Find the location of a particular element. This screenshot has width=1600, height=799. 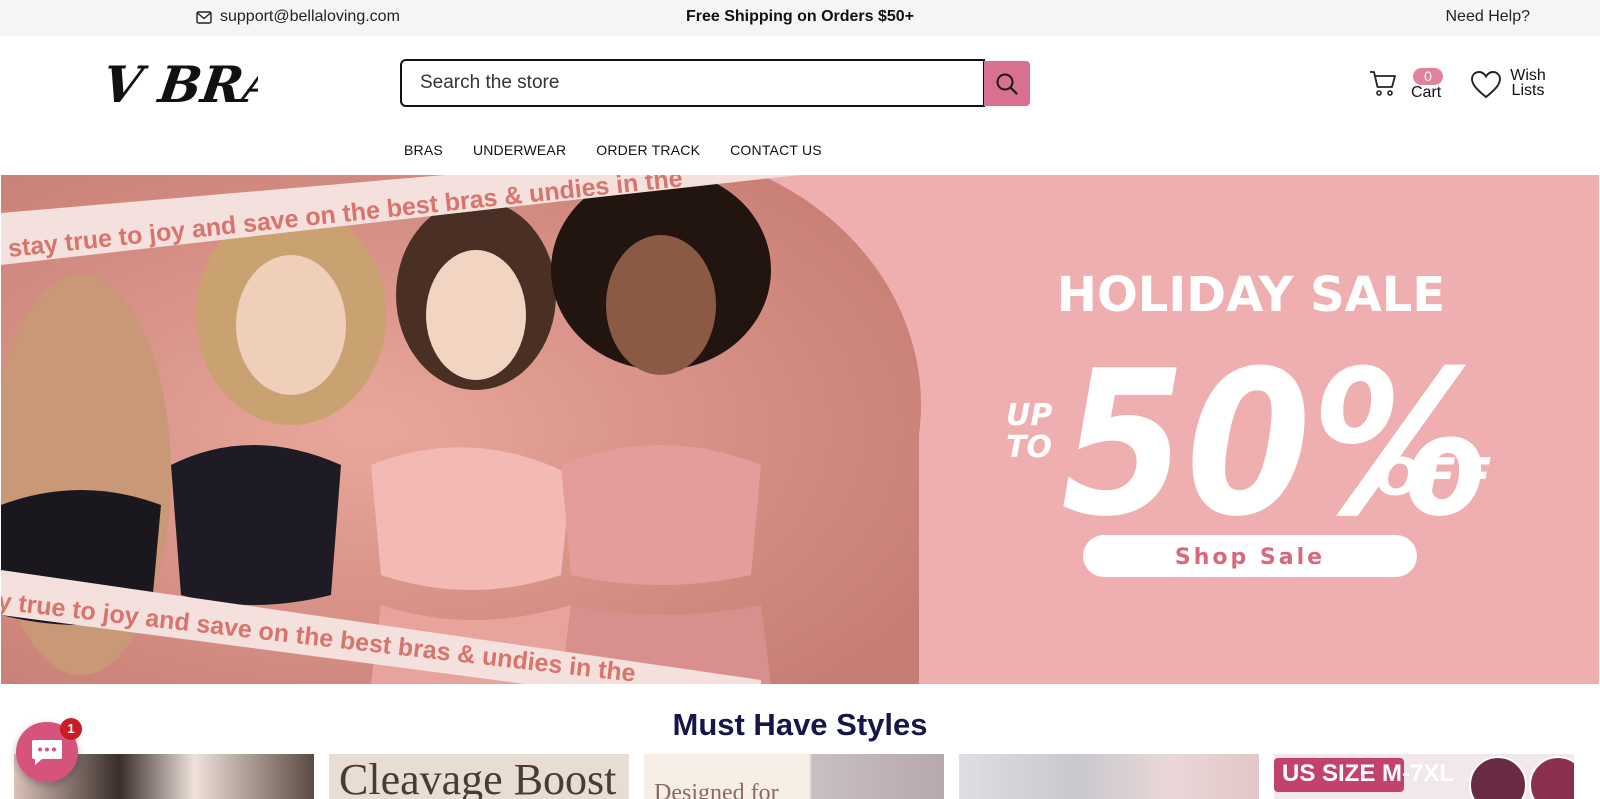

product-card-2: Cleavage Boost is located at coordinates (479, 776).